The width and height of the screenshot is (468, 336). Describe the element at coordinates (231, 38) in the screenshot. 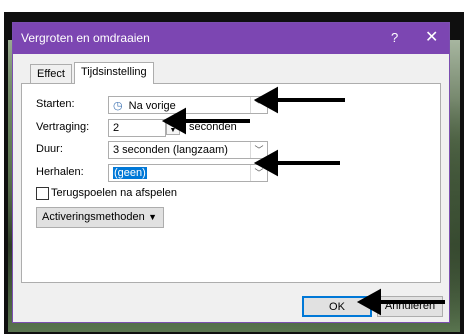

I see `dialog-titlebar: Vergroten en omdraaien ? ✕` at that location.